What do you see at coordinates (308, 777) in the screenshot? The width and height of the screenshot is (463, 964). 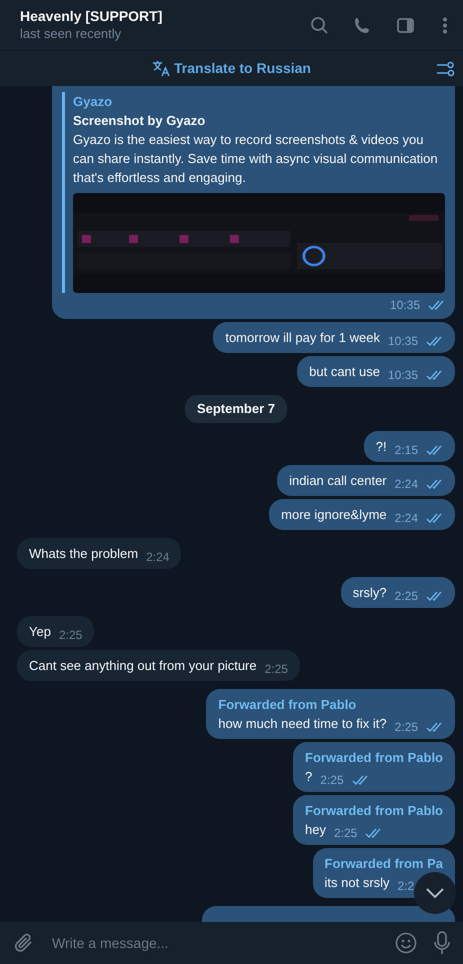 I see `message-text: ?` at bounding box center [308, 777].